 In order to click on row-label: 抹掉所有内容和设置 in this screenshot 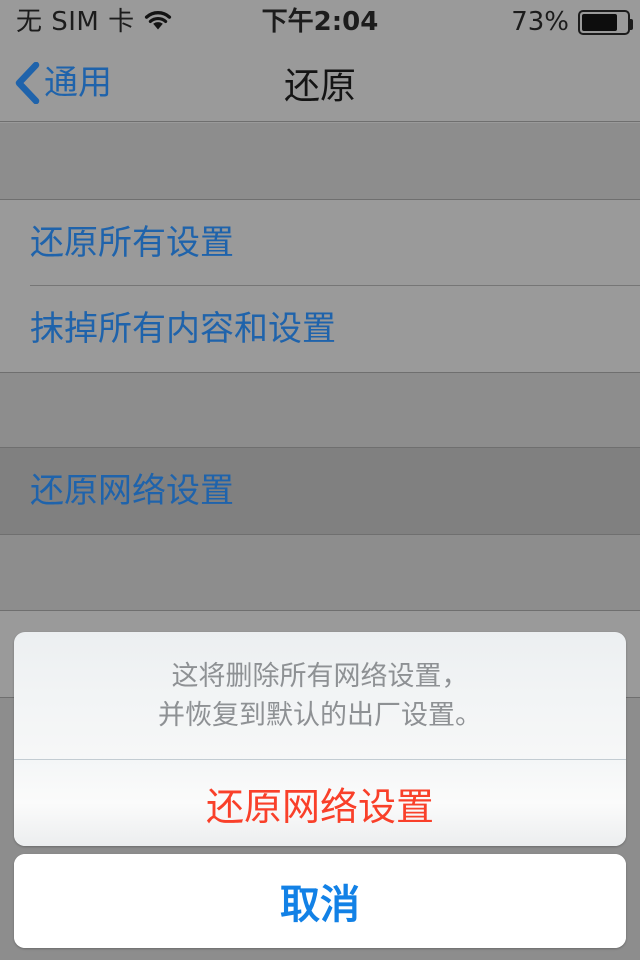, I will do `click(183, 329)`.